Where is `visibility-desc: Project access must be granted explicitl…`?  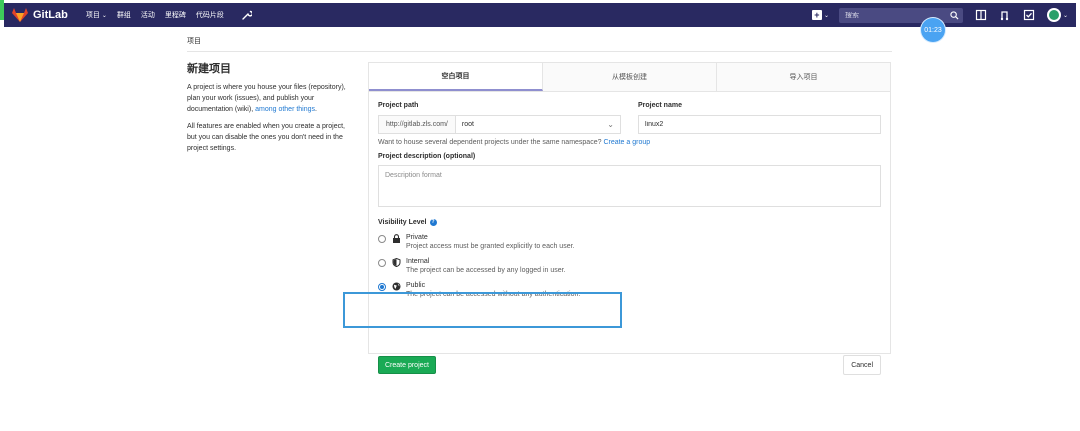 visibility-desc: Project access must be granted explicitl… is located at coordinates (490, 246).